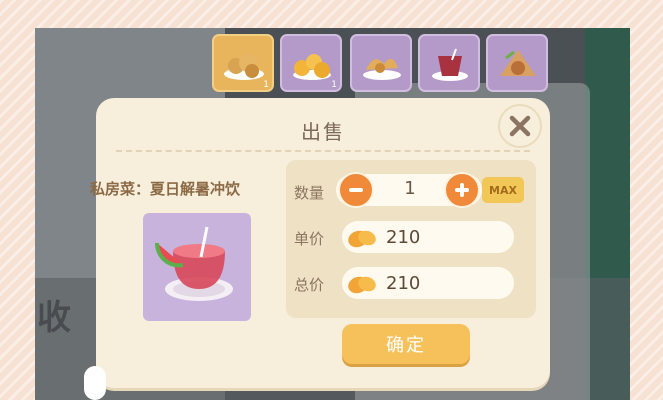  I want to click on watermelon-drink-icon, so click(193, 263).